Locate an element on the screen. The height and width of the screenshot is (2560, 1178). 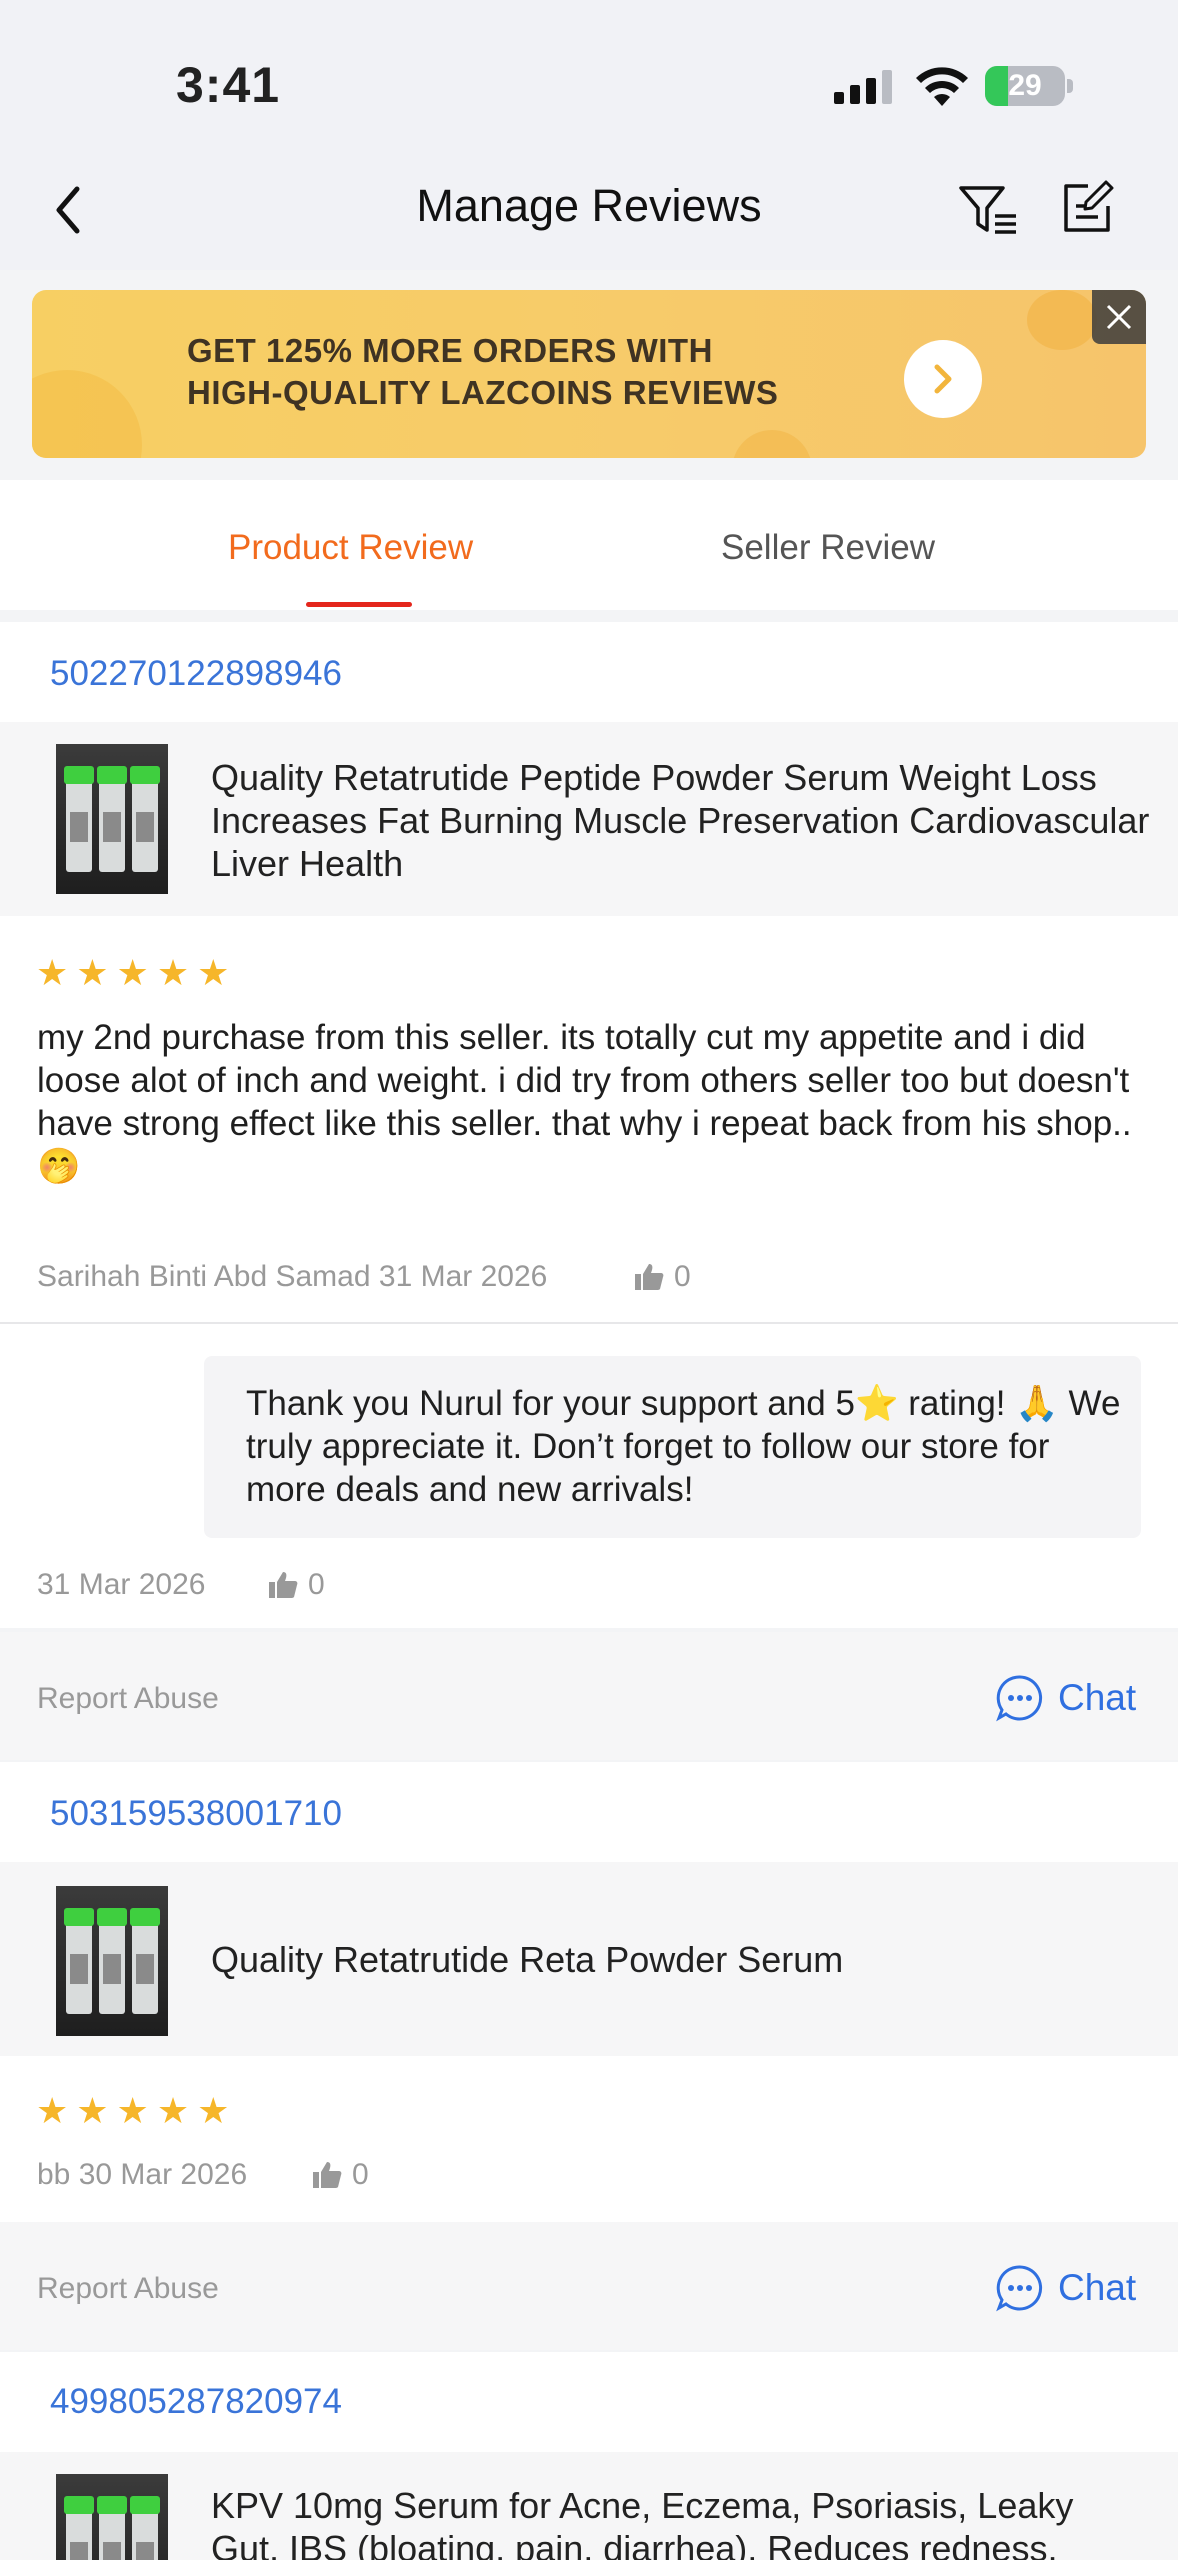
product-row: Quality Retatrutide Reta Powder Serum is located at coordinates (589, 1959).